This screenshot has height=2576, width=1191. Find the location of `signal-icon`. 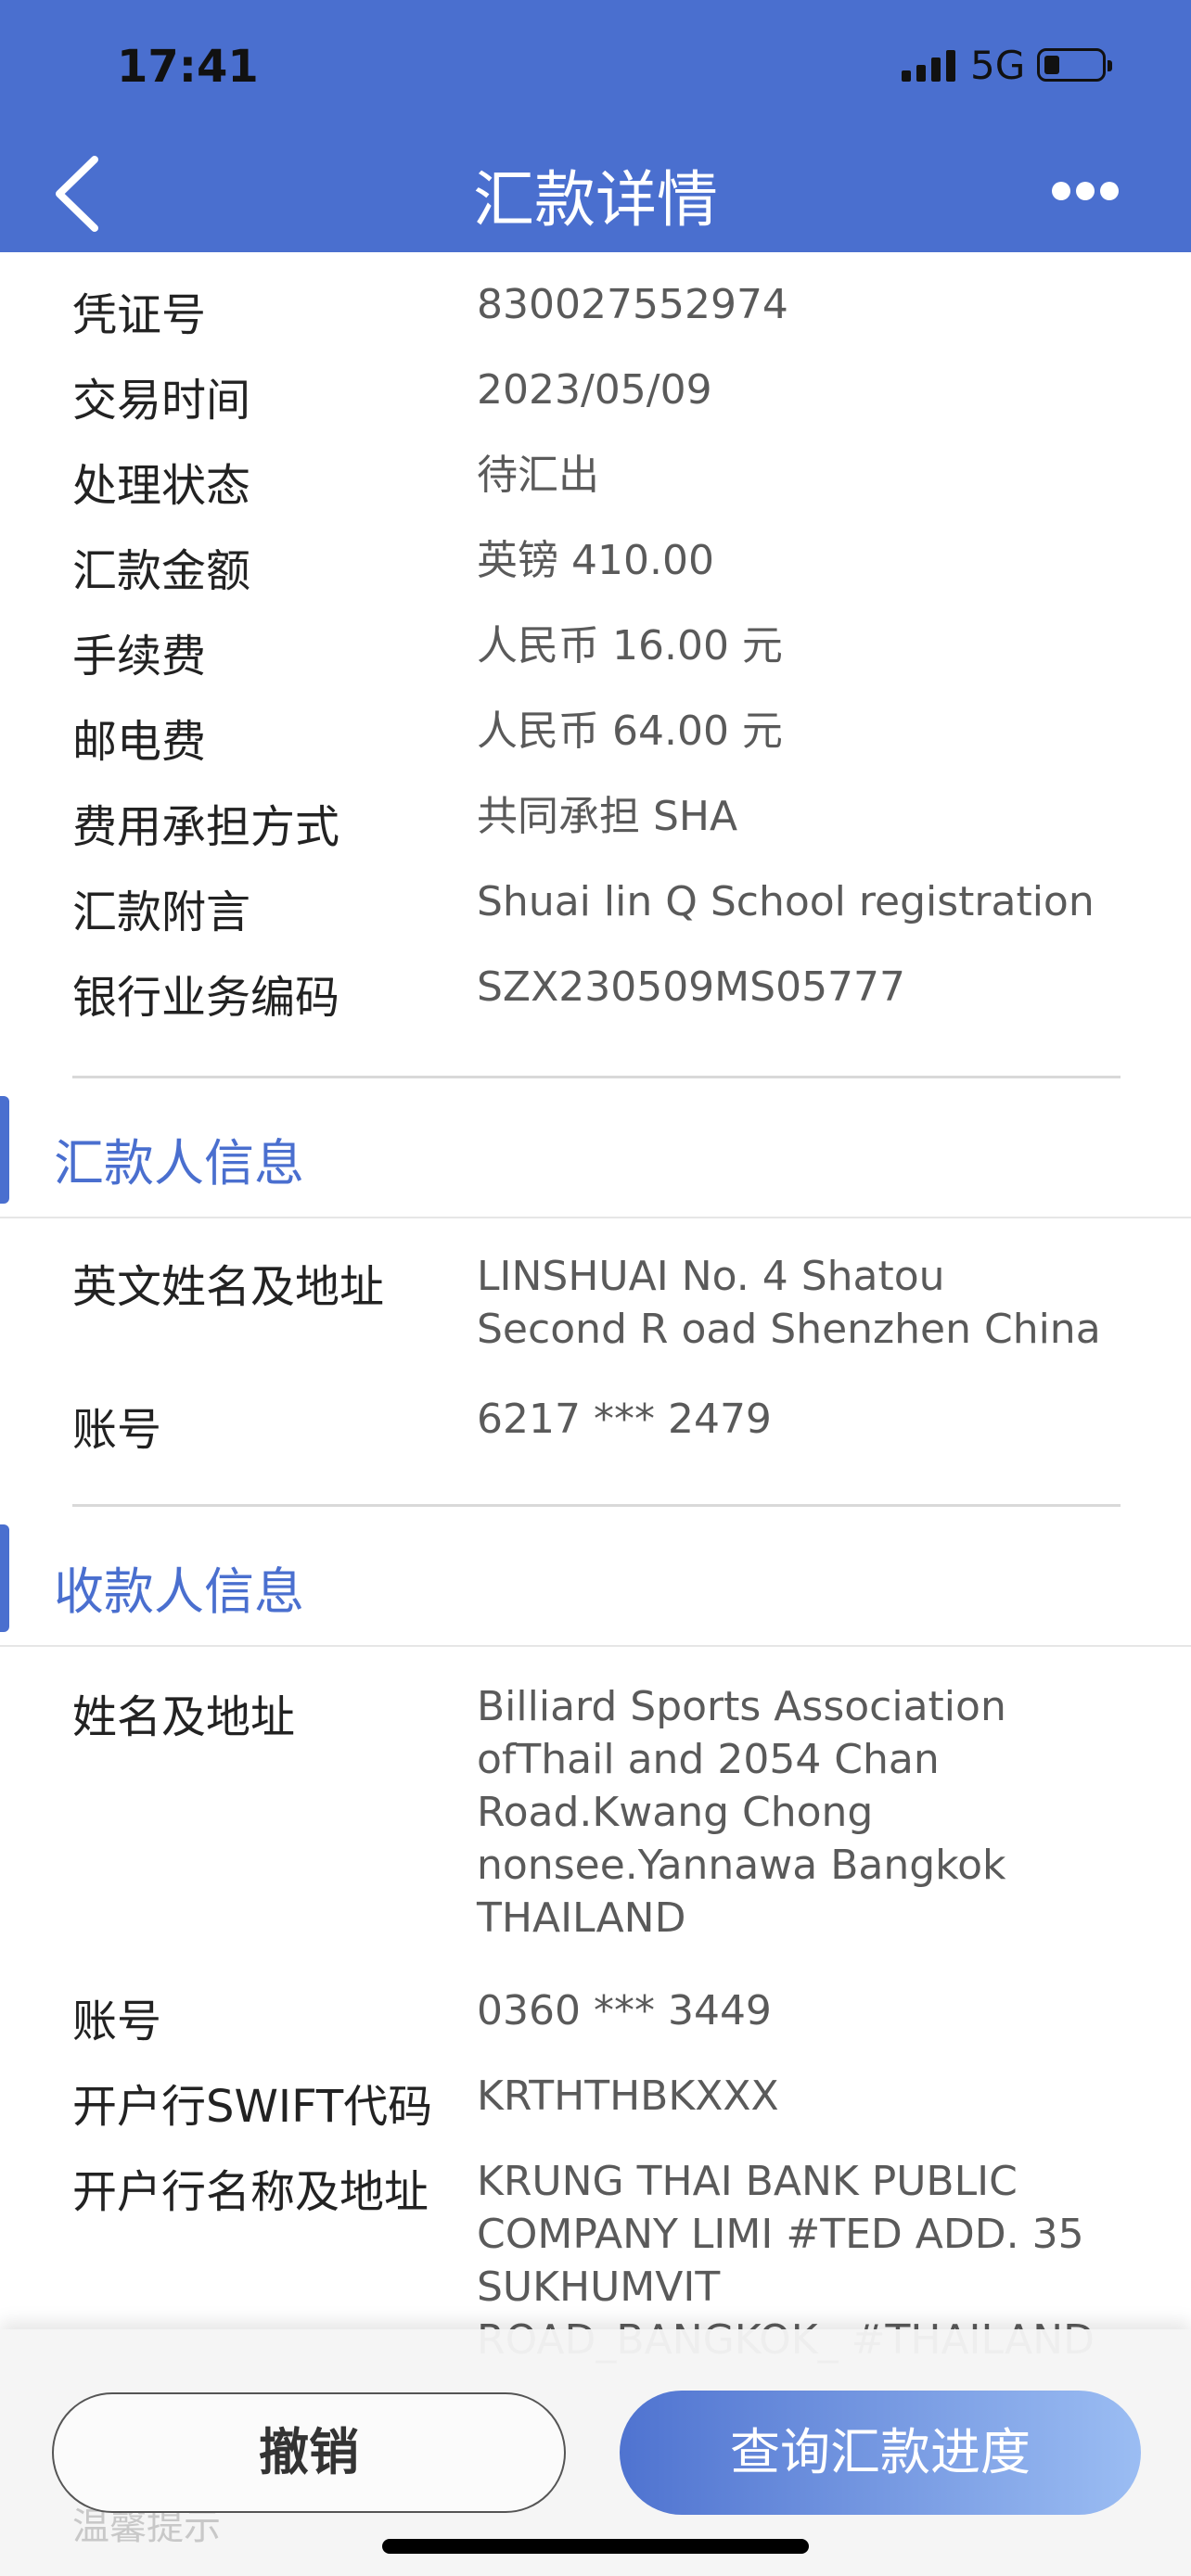

signal-icon is located at coordinates (931, 66).